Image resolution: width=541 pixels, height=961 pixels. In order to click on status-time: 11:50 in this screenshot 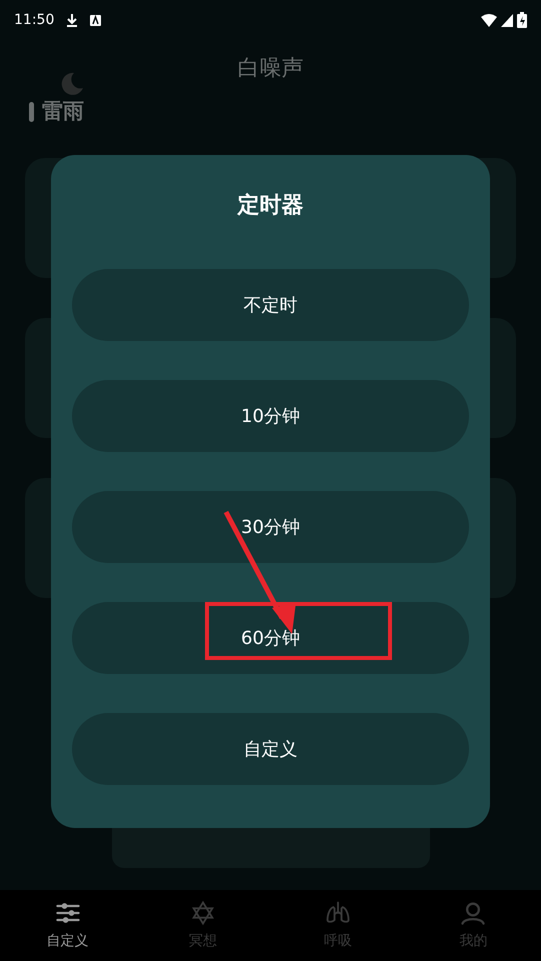, I will do `click(34, 20)`.